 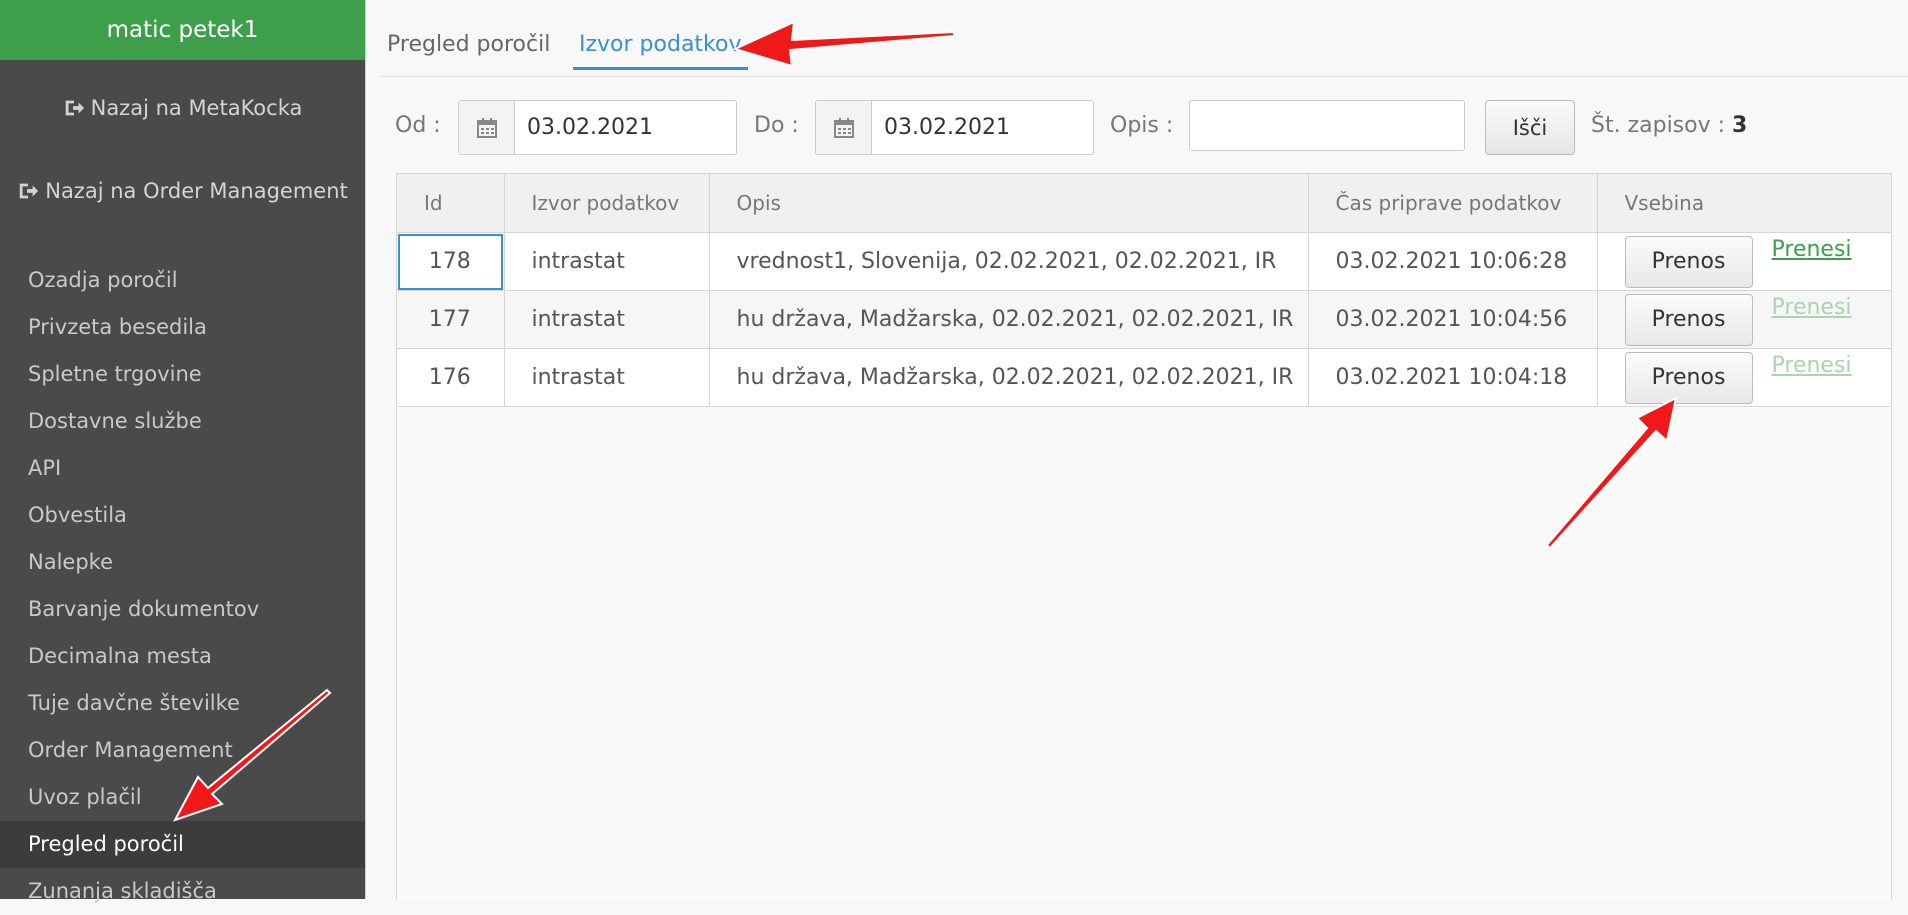 What do you see at coordinates (1144, 50) in the screenshot?
I see `tab-bar: Pregled poročil Izvor podatkov` at bounding box center [1144, 50].